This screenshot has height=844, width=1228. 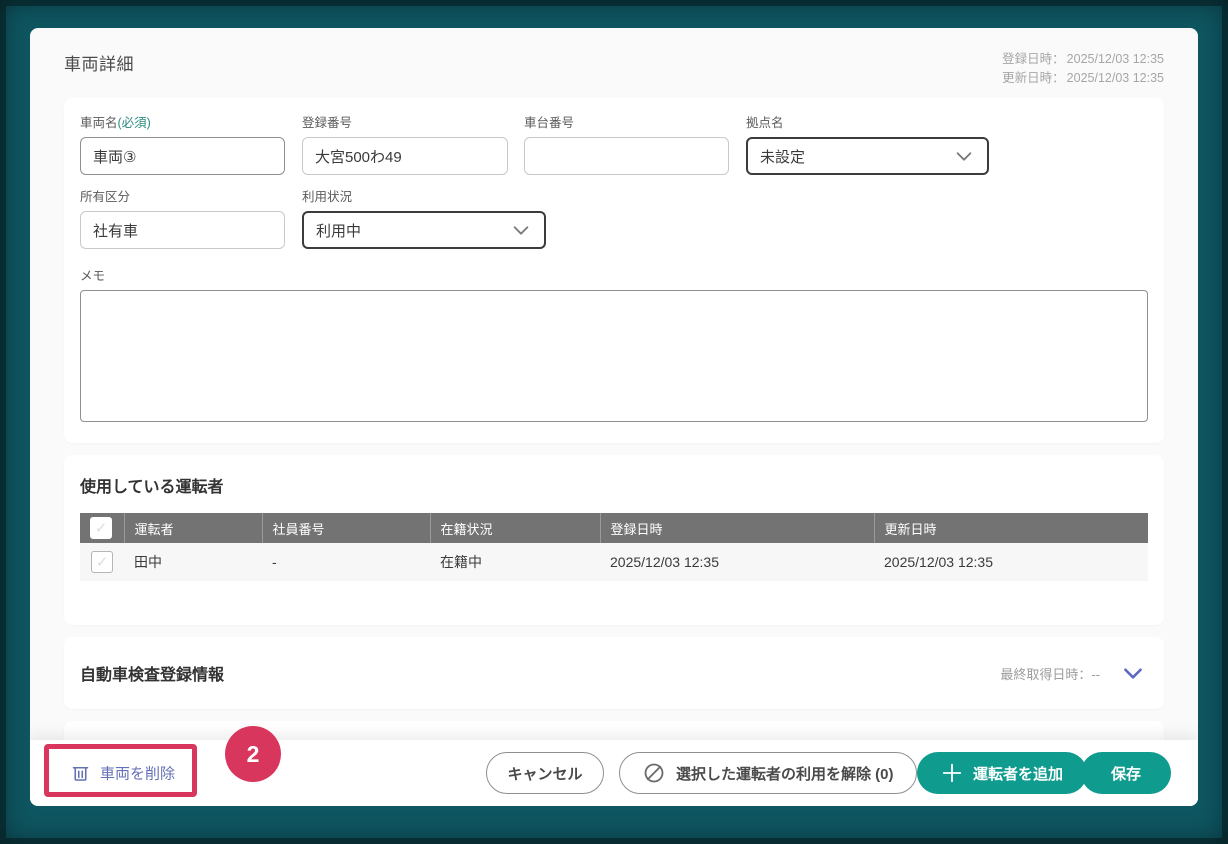 I want to click on cell-updated-datetime: 2025/12/03 12:35, so click(x=1011, y=562).